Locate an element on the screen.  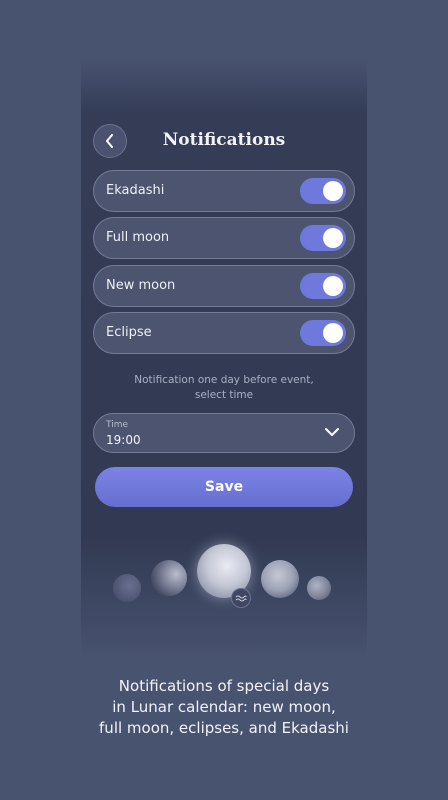
moon-phases-illustration is located at coordinates (224, 585).